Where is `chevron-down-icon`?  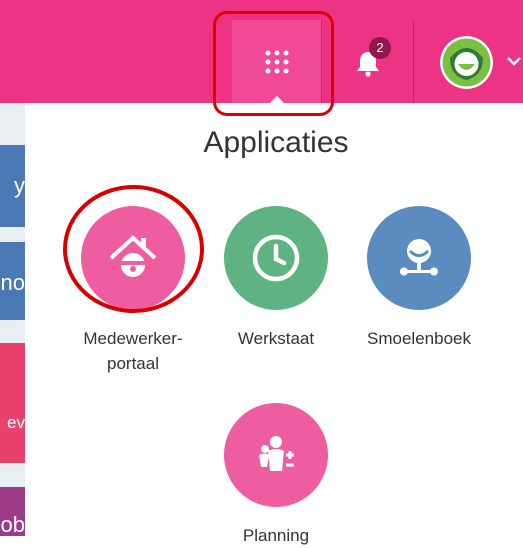 chevron-down-icon is located at coordinates (514, 61).